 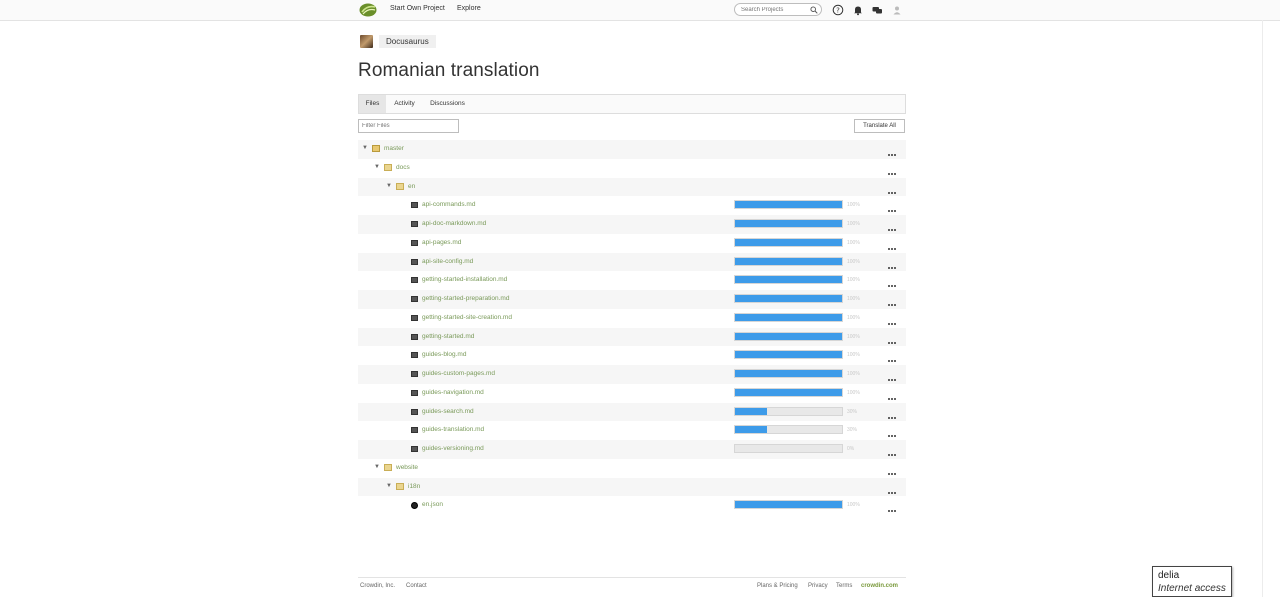 I want to click on explore-link: Explore, so click(x=469, y=8).